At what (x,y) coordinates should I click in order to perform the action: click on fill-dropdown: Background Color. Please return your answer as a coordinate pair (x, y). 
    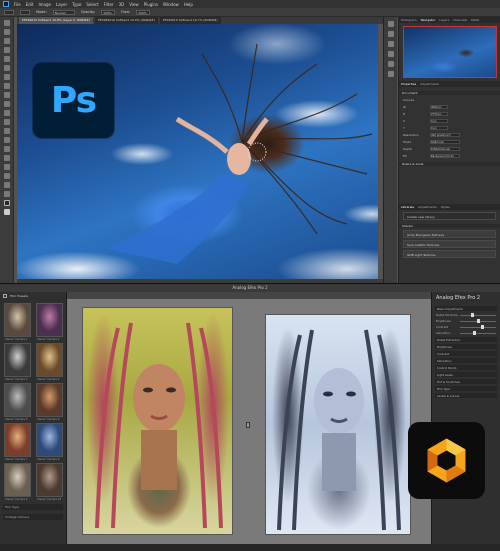
    Looking at the image, I should click on (445, 156).